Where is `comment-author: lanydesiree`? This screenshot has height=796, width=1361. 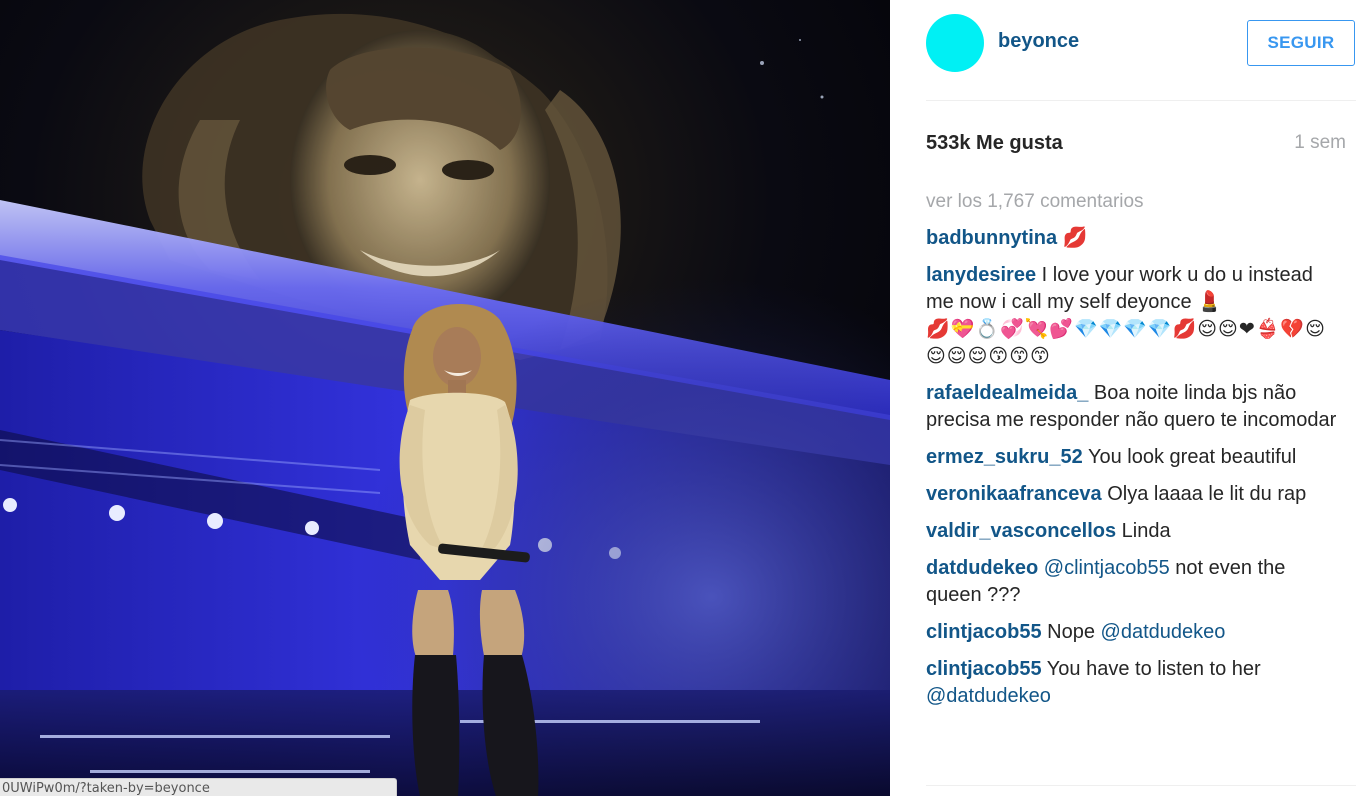 comment-author: lanydesiree is located at coordinates (981, 275).